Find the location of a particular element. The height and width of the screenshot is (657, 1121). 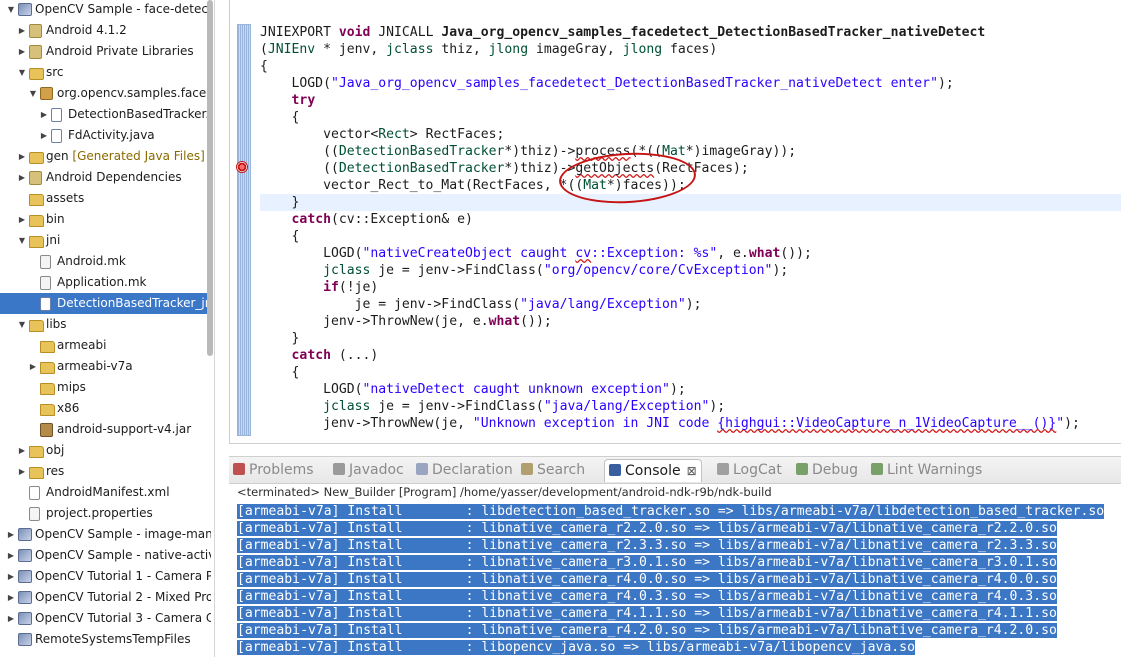

tab-console: Console ⊠ is located at coordinates (653, 470).